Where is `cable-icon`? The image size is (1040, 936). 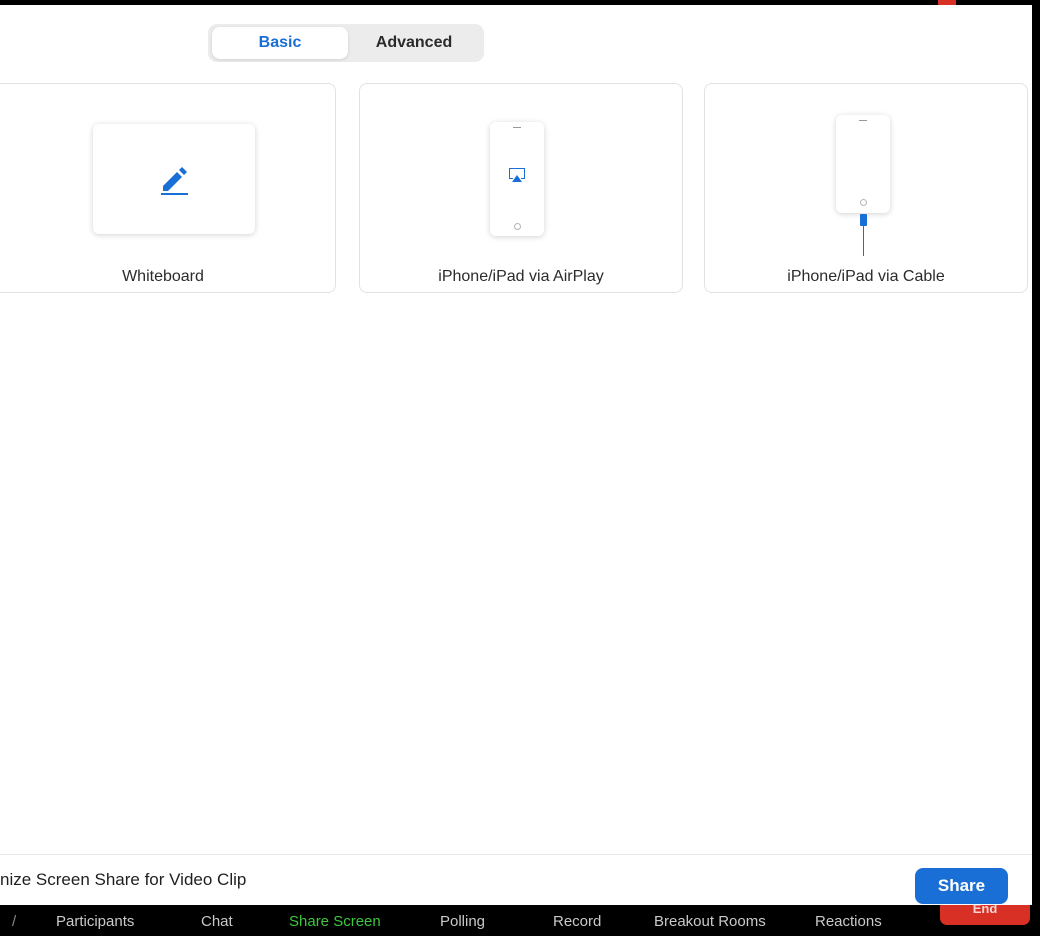
cable-icon is located at coordinates (863, 220).